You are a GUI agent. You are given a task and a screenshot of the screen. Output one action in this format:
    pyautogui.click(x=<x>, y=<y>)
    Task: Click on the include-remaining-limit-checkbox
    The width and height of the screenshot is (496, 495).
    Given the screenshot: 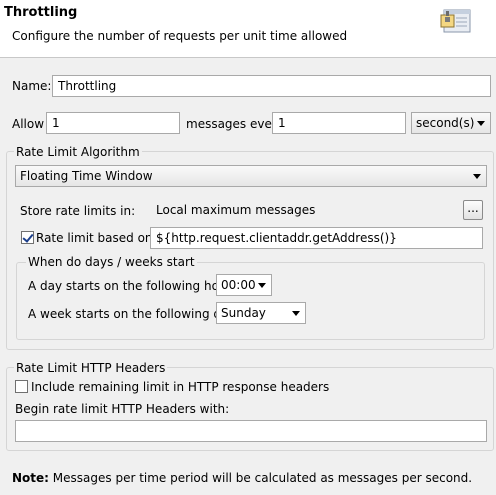 What is the action you would take?
    pyautogui.click(x=21, y=386)
    